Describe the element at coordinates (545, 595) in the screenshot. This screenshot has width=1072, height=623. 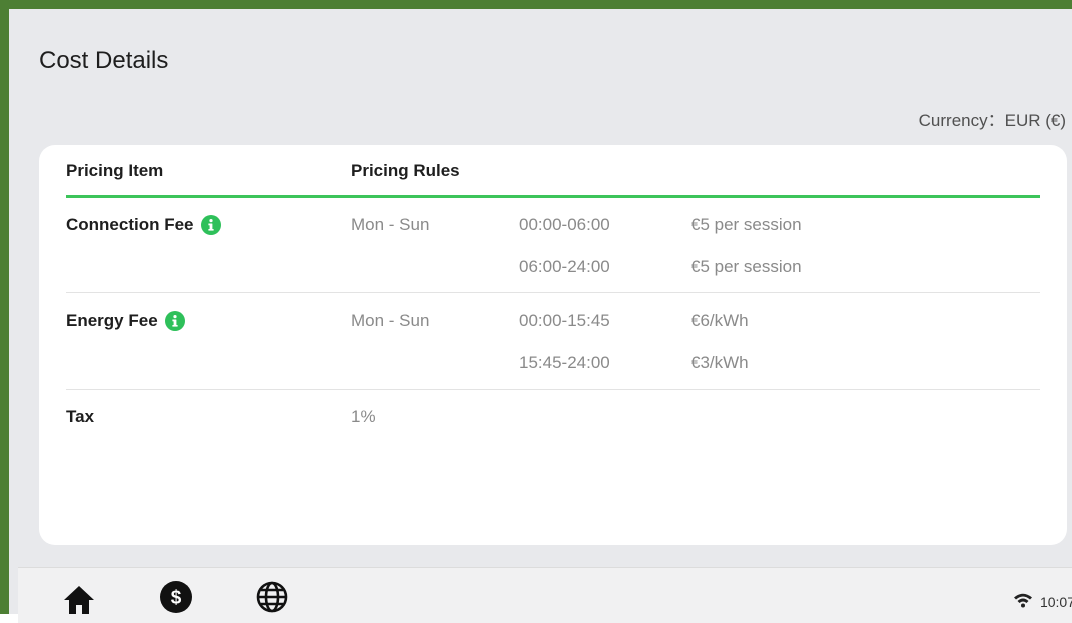
I see `bottom-nav-bar: $ 10:07` at that location.